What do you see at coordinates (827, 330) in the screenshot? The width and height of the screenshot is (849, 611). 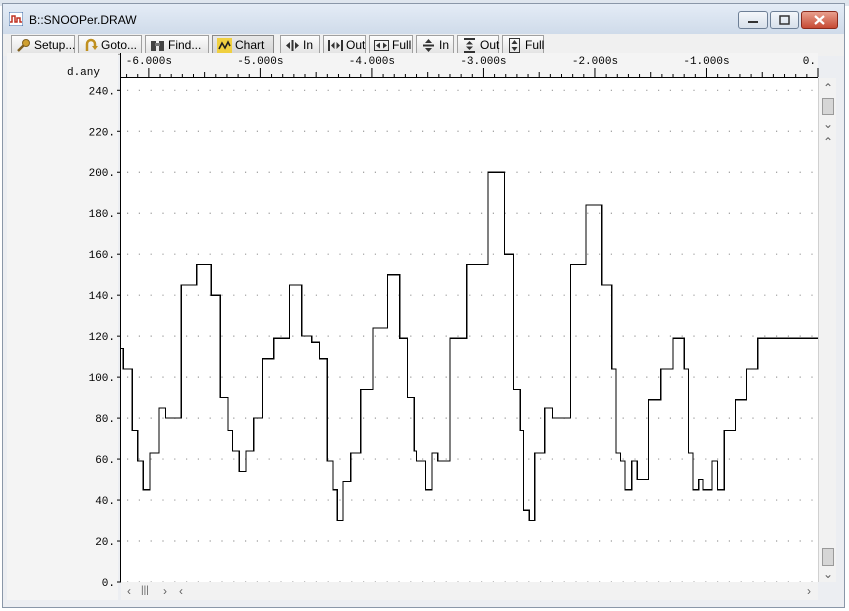 I see `vertical-scrollbar: ⌃ ⌄ ⌃ ⌄` at bounding box center [827, 330].